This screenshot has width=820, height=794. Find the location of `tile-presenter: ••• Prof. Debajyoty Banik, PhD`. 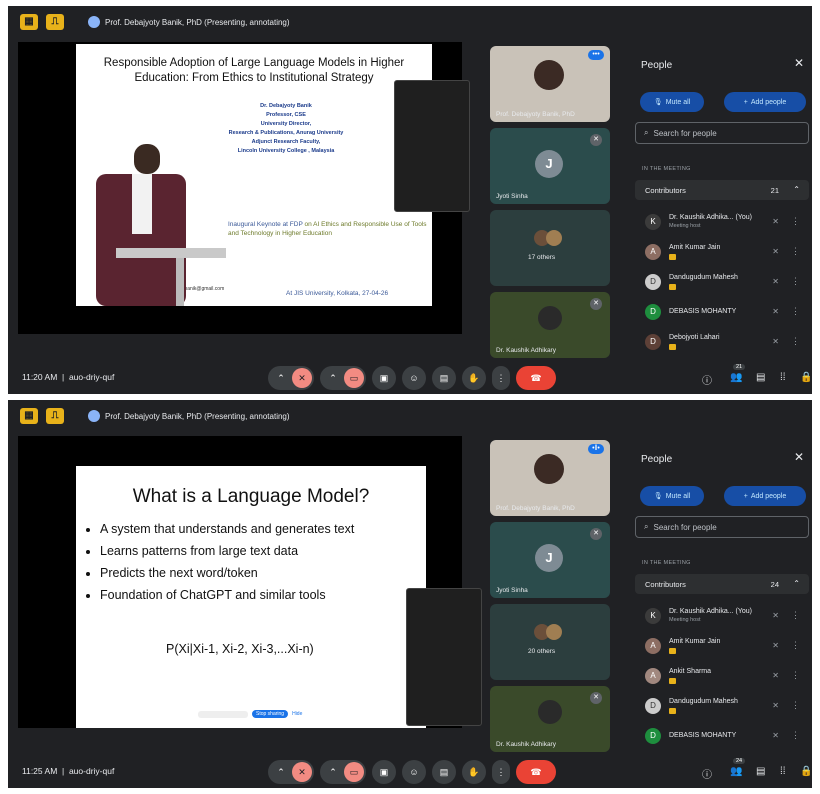

tile-presenter: ••• Prof. Debajyoty Banik, PhD is located at coordinates (550, 84).